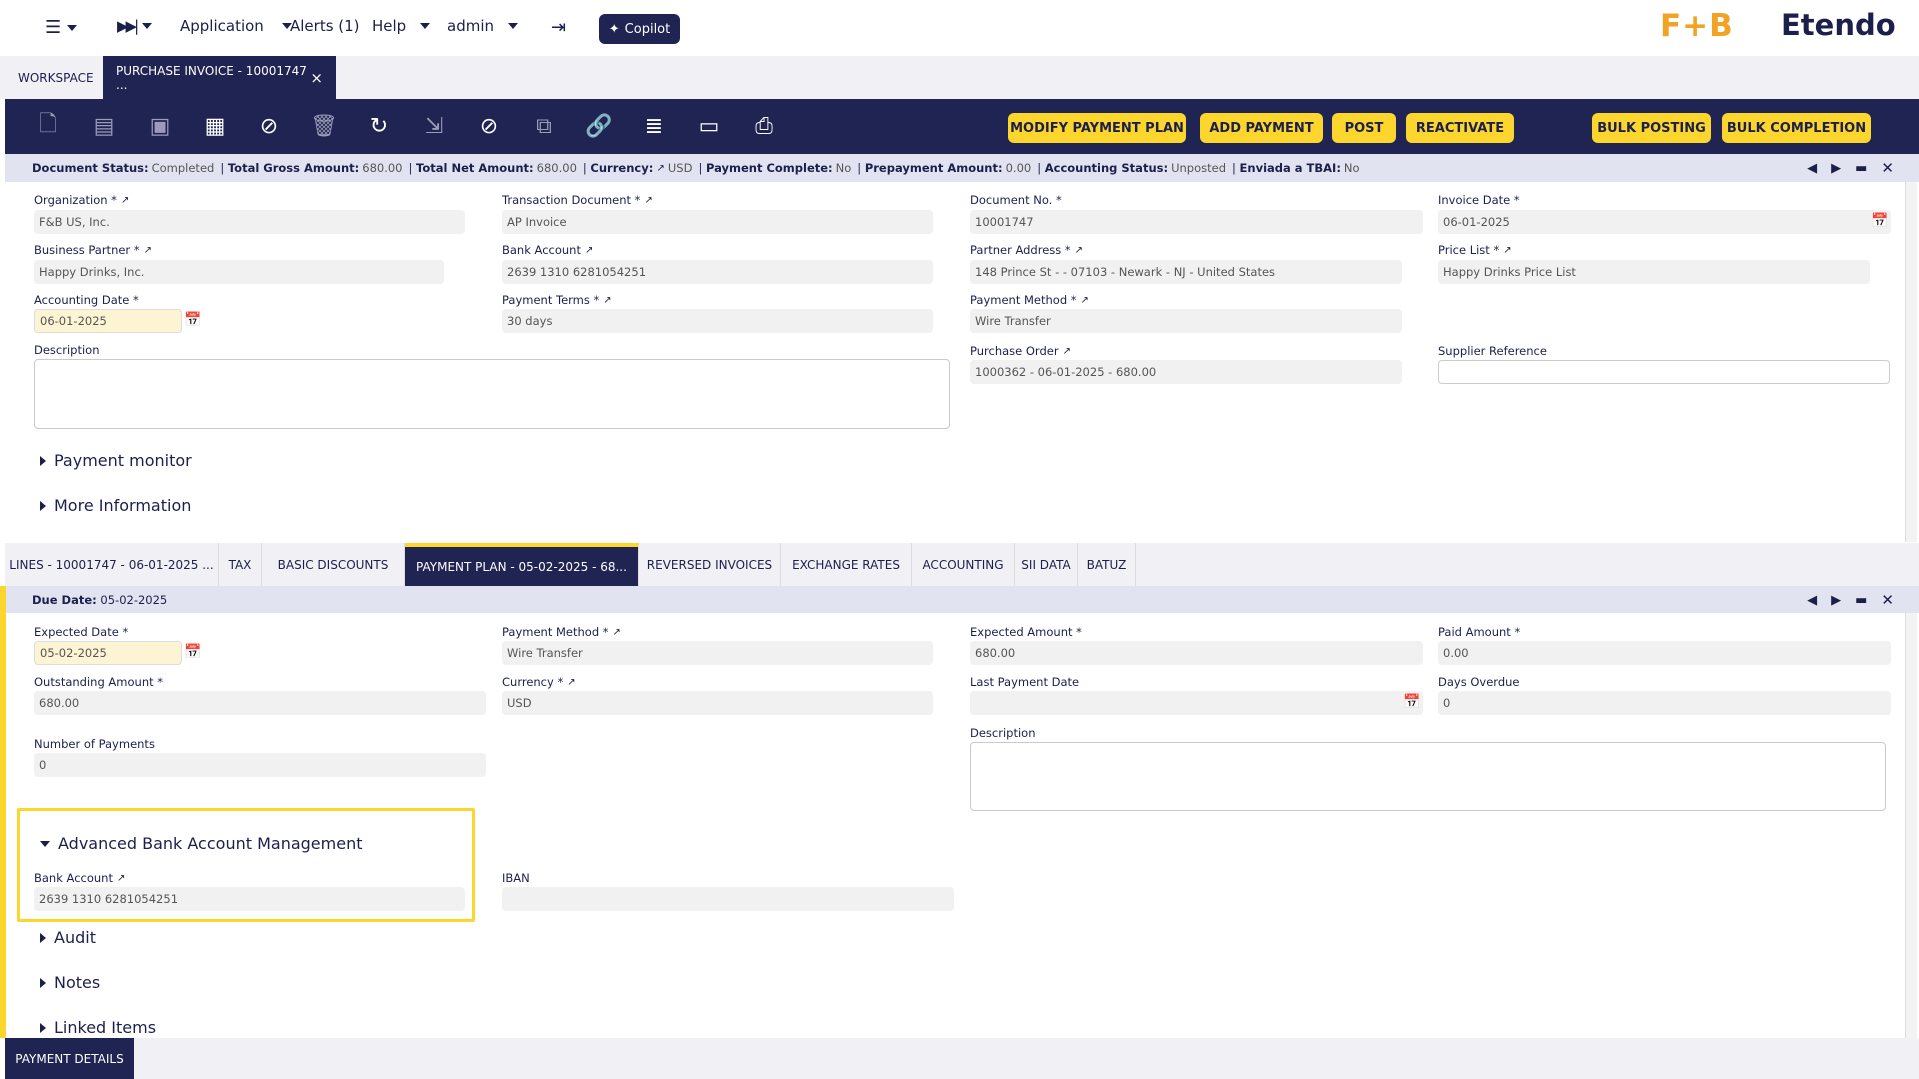  I want to click on bulk-completion-button: BULK COMPLETION, so click(1796, 128).